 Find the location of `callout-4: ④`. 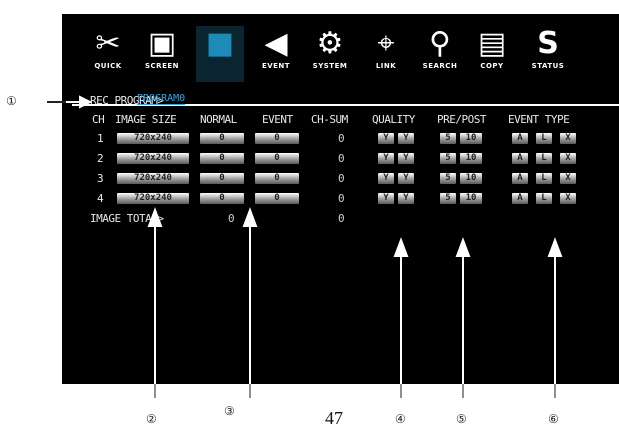

callout-4: ④ is located at coordinates (400, 419).